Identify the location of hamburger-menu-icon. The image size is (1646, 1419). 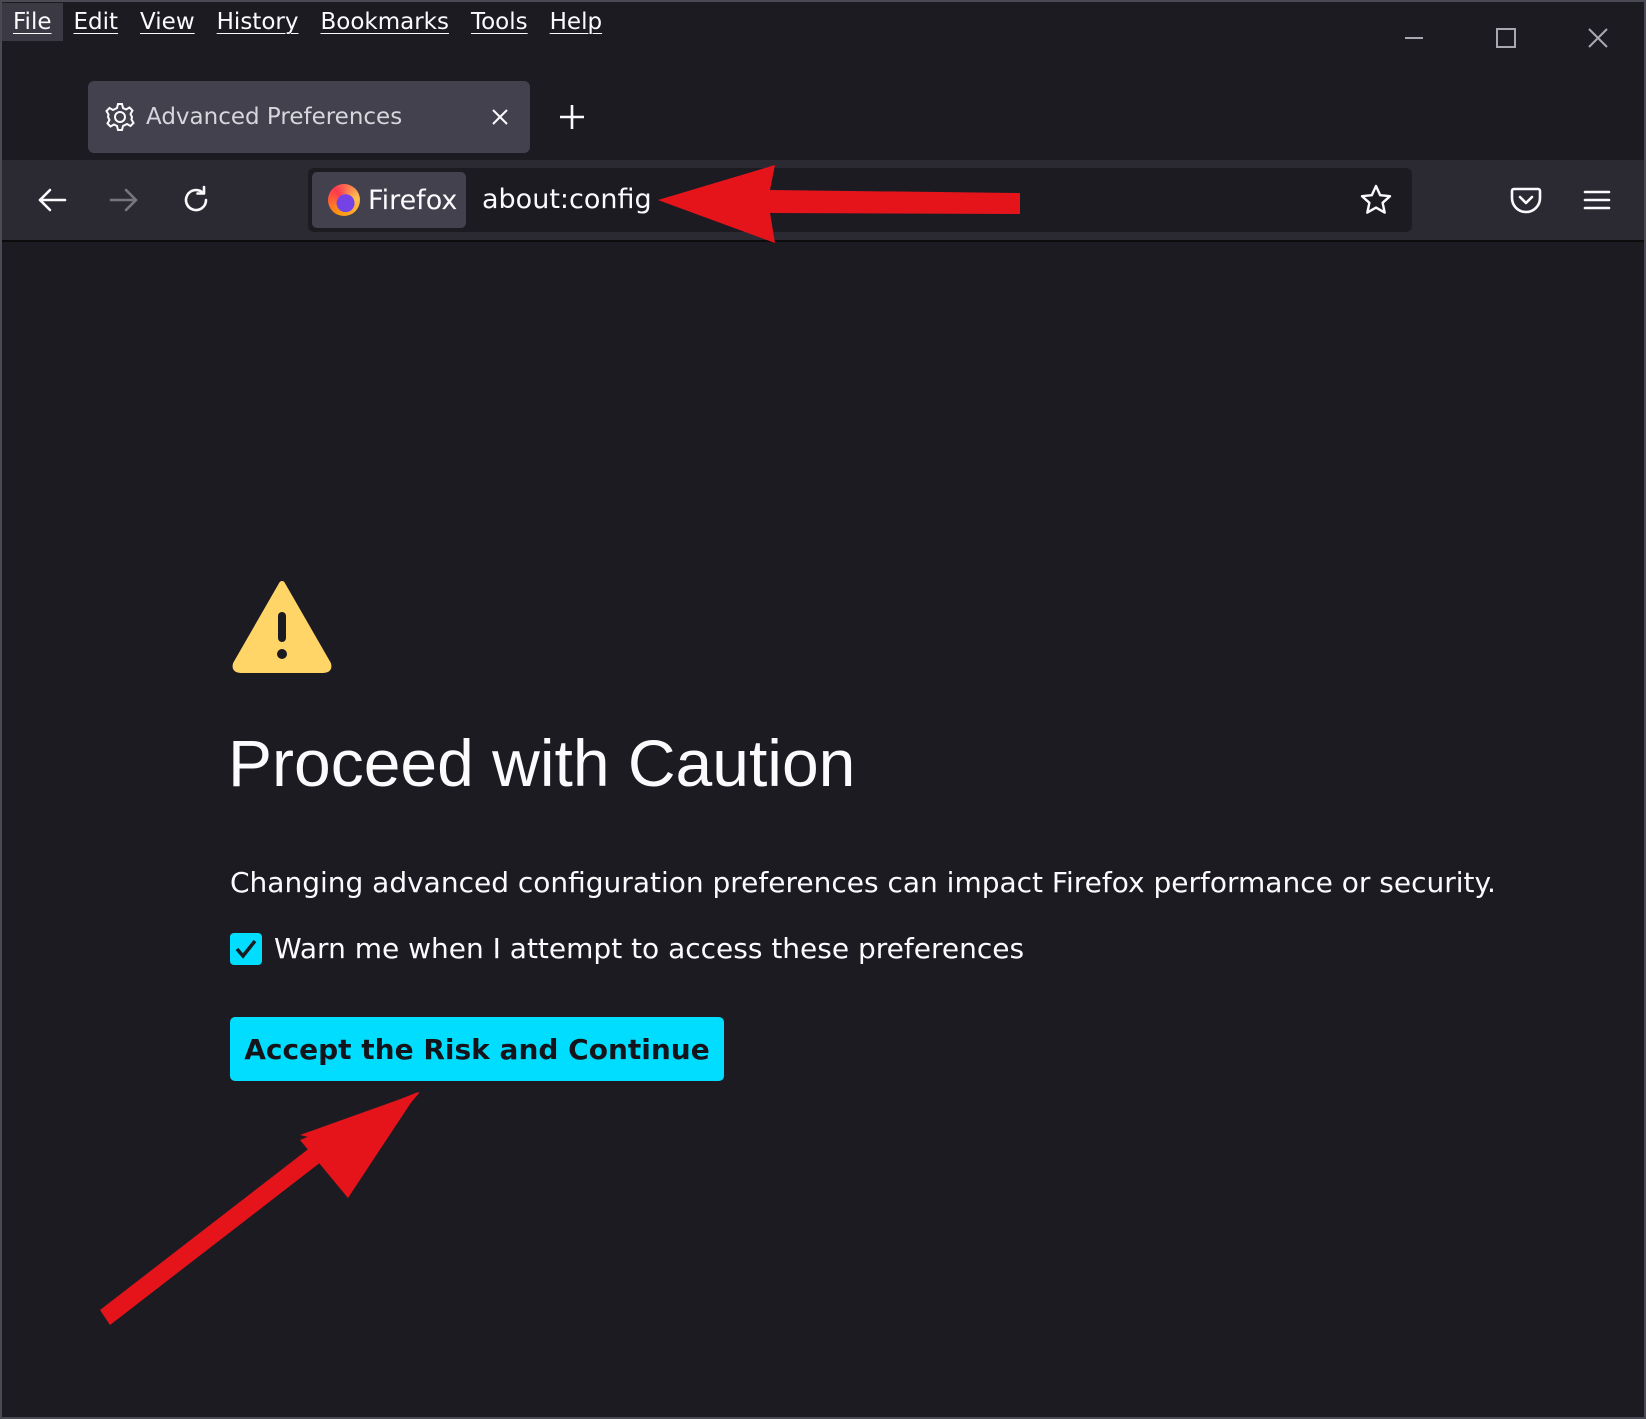
(1597, 200).